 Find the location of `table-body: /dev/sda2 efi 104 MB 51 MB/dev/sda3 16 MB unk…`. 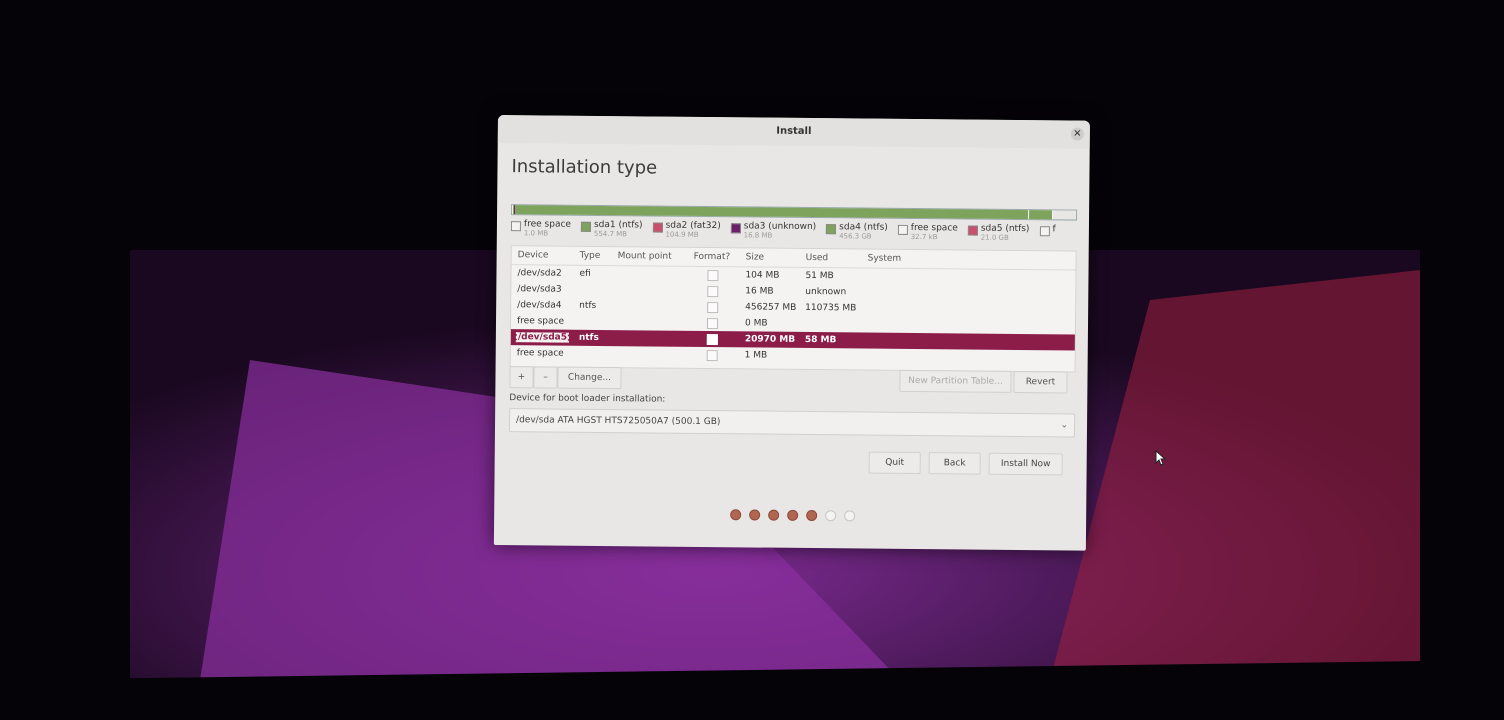

table-body: /dev/sda2 efi 104 MB 51 MB/dev/sda3 16 MB unk… is located at coordinates (793, 315).